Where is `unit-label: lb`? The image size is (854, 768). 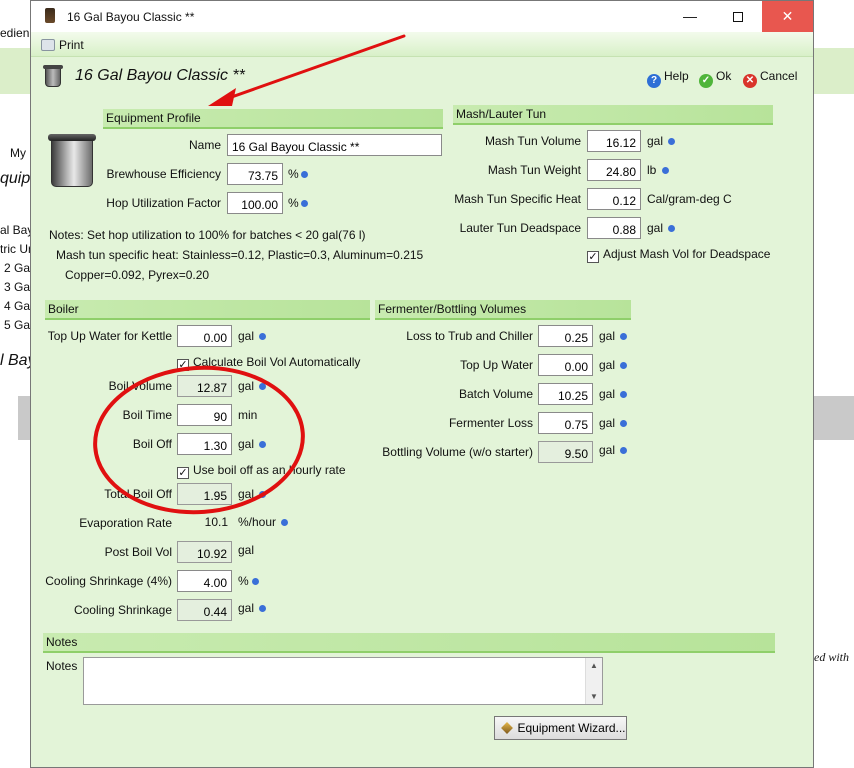
unit-label: lb is located at coordinates (652, 170).